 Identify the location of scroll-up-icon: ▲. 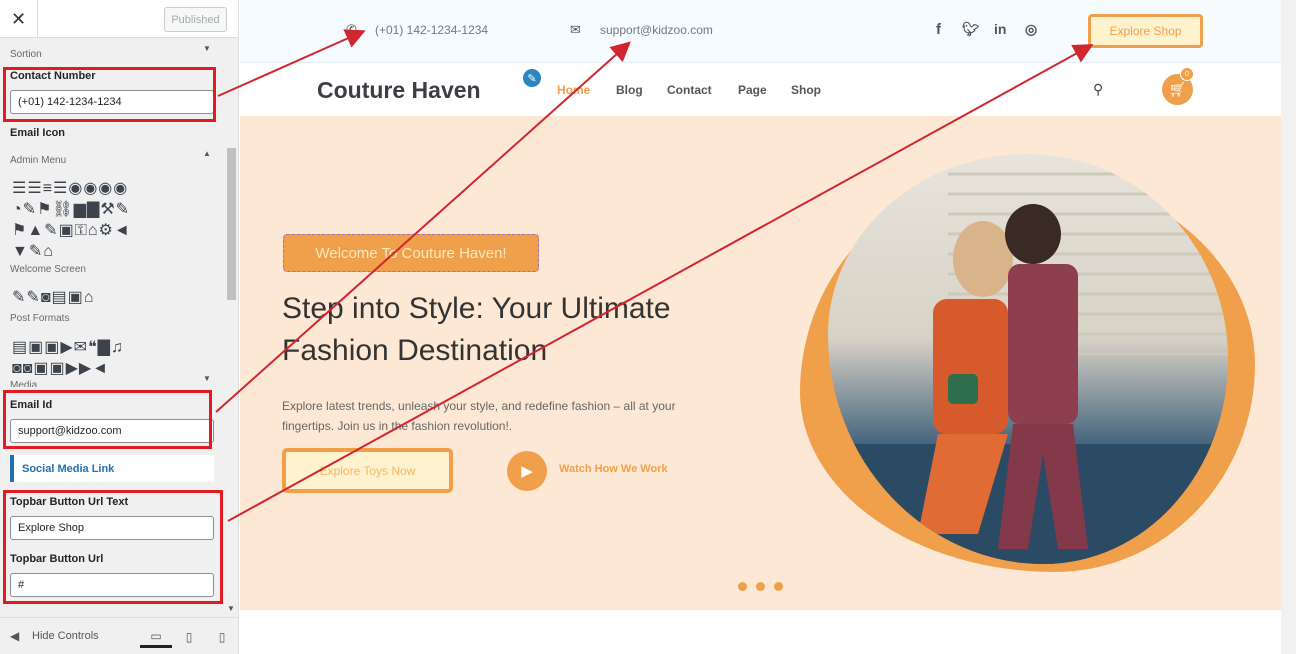
(207, 153).